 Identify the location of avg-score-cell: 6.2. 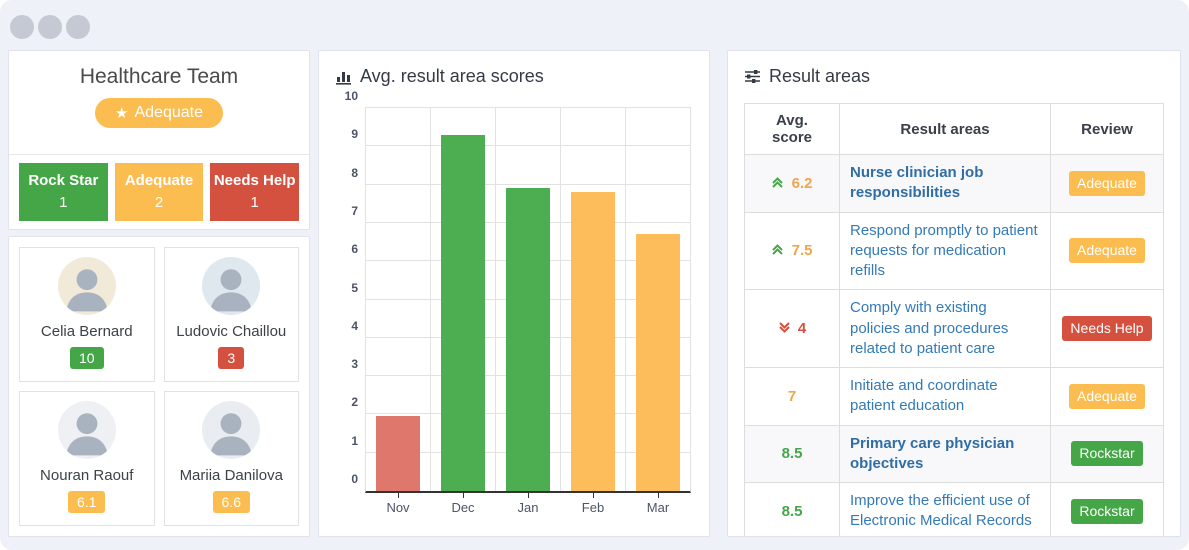
(792, 183).